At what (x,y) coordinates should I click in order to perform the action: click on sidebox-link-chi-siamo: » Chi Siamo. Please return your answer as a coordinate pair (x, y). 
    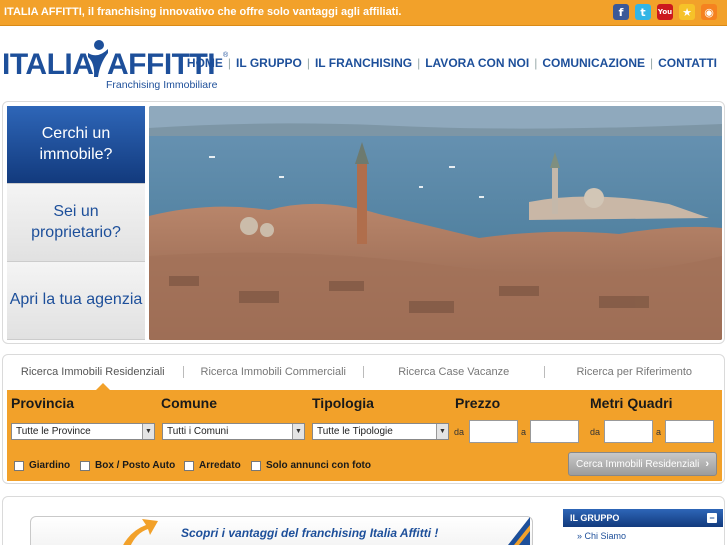
    Looking at the image, I should click on (643, 534).